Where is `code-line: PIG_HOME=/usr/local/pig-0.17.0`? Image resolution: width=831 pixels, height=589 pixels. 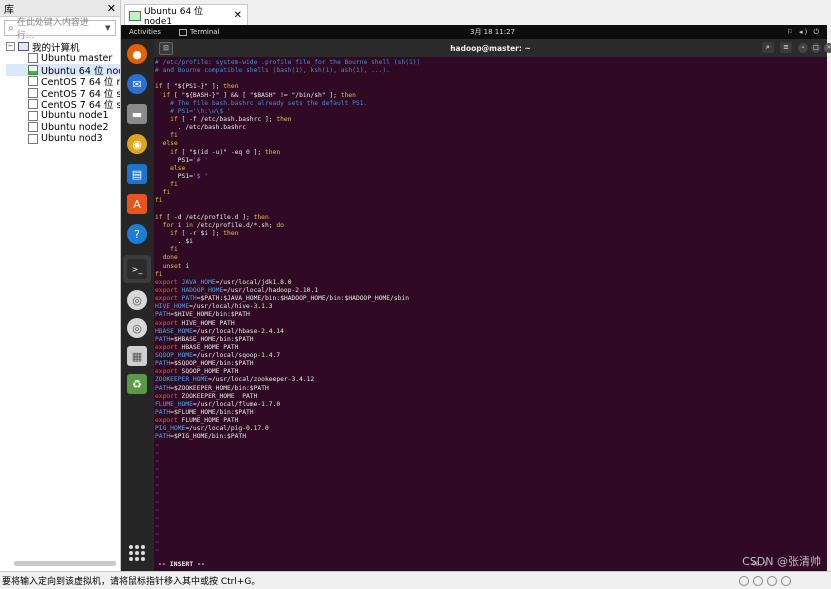 code-line: PIG_HOME=/usr/local/pig-0.17.0 is located at coordinates (491, 429).